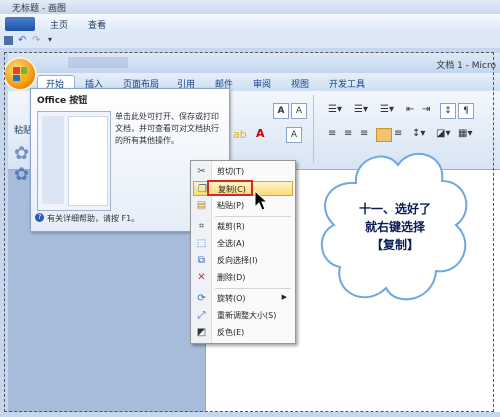 The width and height of the screenshot is (500, 417). What do you see at coordinates (97, 24) in the screenshot?
I see `paint-tab-view: 查看` at bounding box center [97, 24].